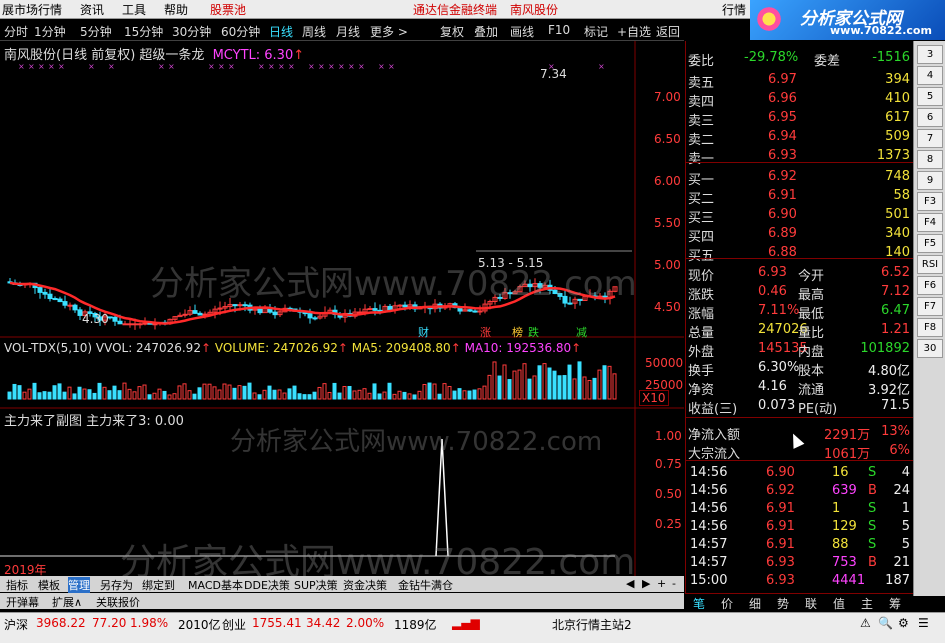  What do you see at coordinates (486, 31) in the screenshot?
I see `overlay-button: 叠加` at bounding box center [486, 31].